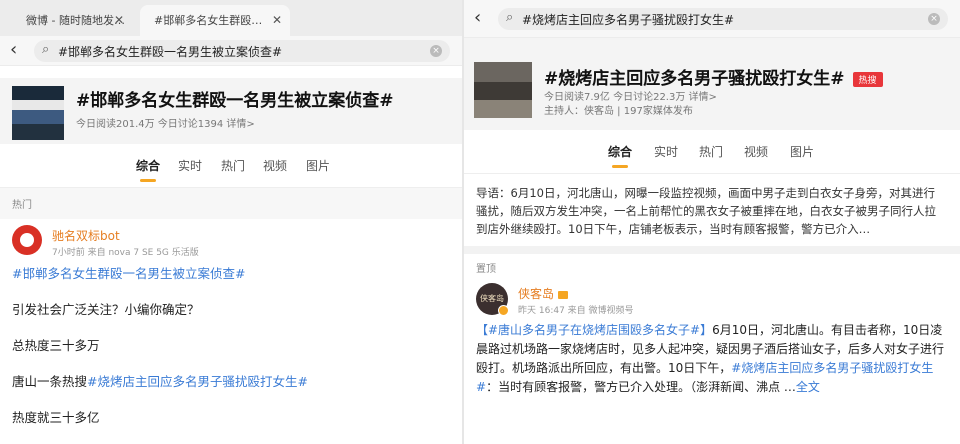 Image resolution: width=960 pixels, height=444 pixels. I want to click on expand-full-text-link: 全文, so click(808, 387).